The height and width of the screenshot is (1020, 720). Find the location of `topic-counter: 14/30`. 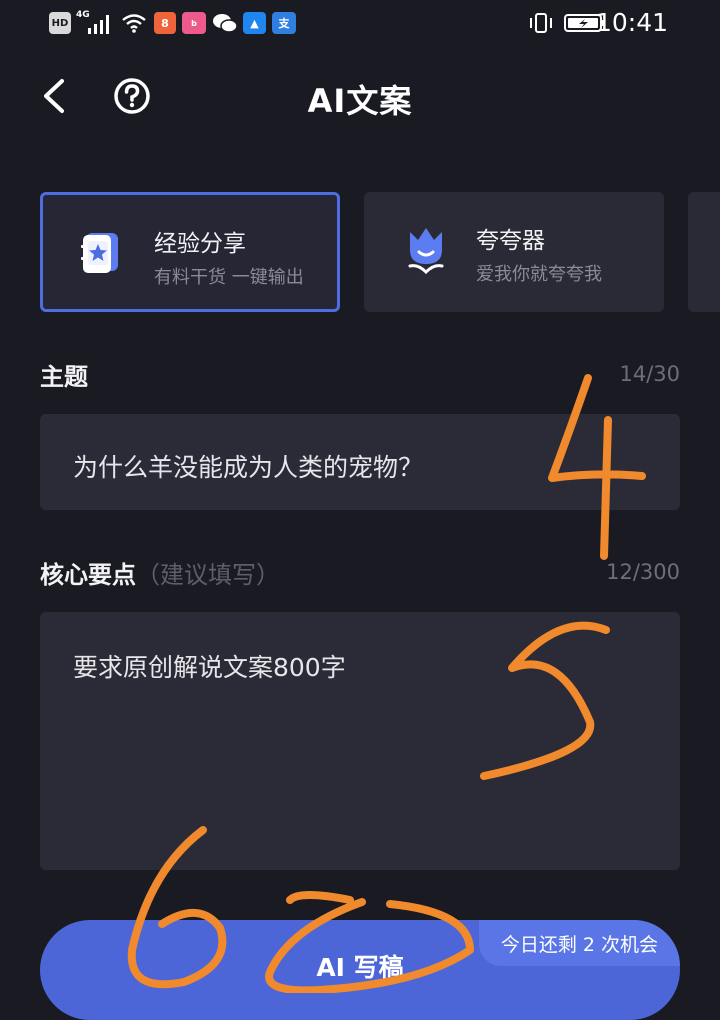

topic-counter: 14/30 is located at coordinates (649, 374).